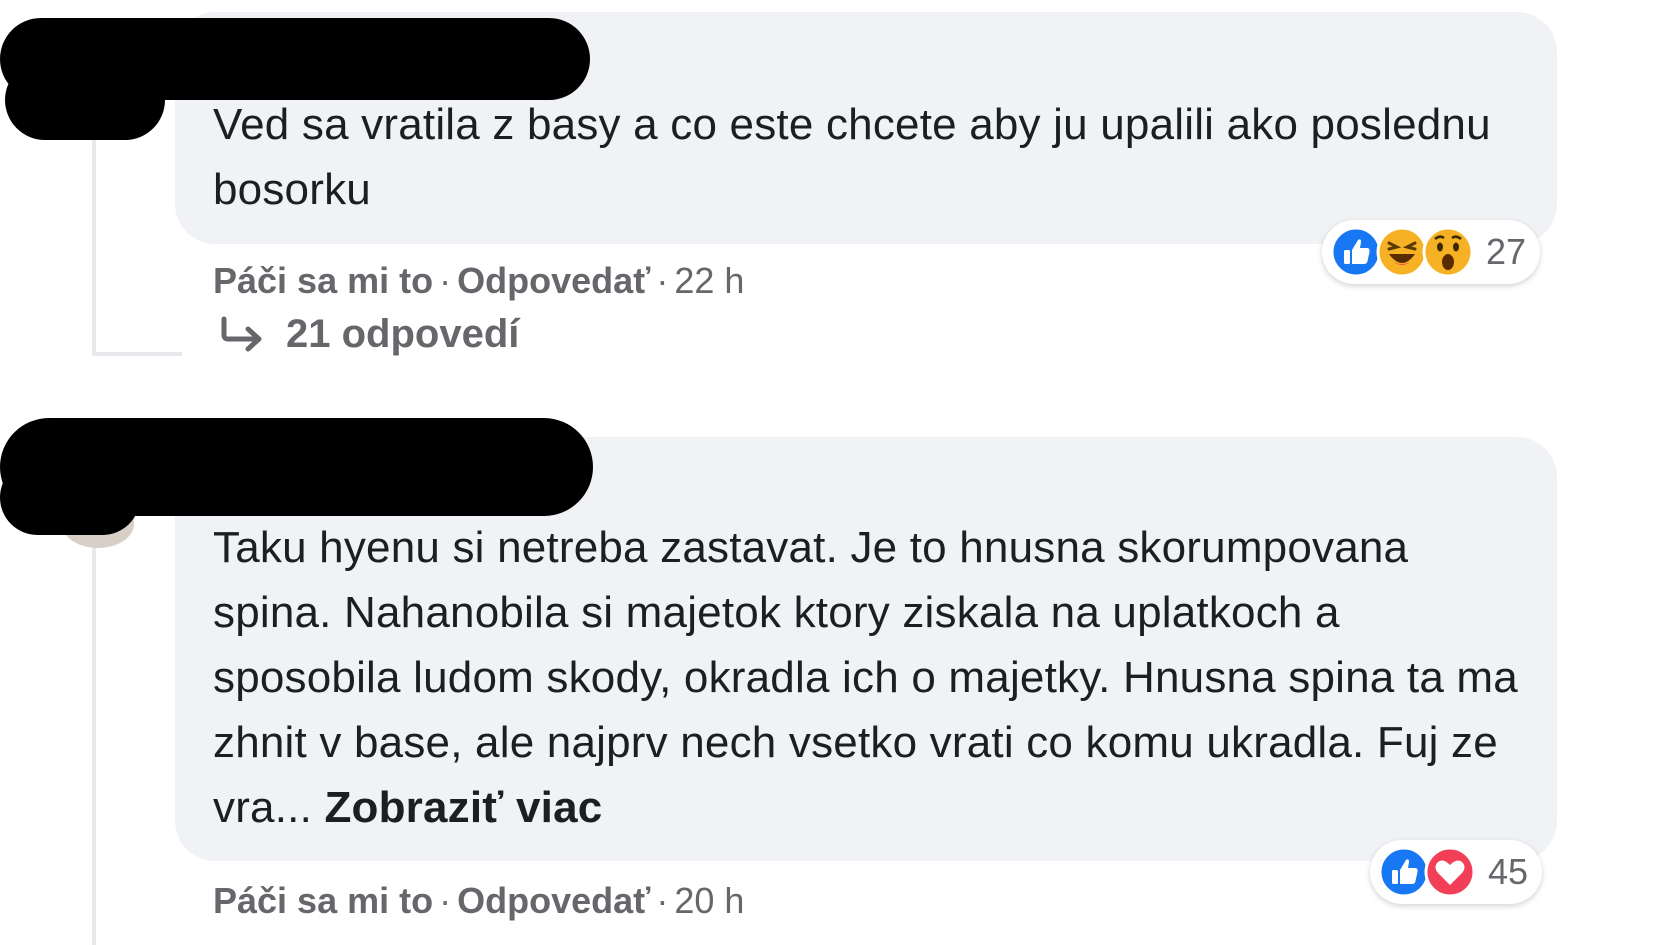 Image resolution: width=1680 pixels, height=945 pixels. I want to click on comment-actions: Páči sa mi to · Odpovedať · 20 h, so click(478, 901).